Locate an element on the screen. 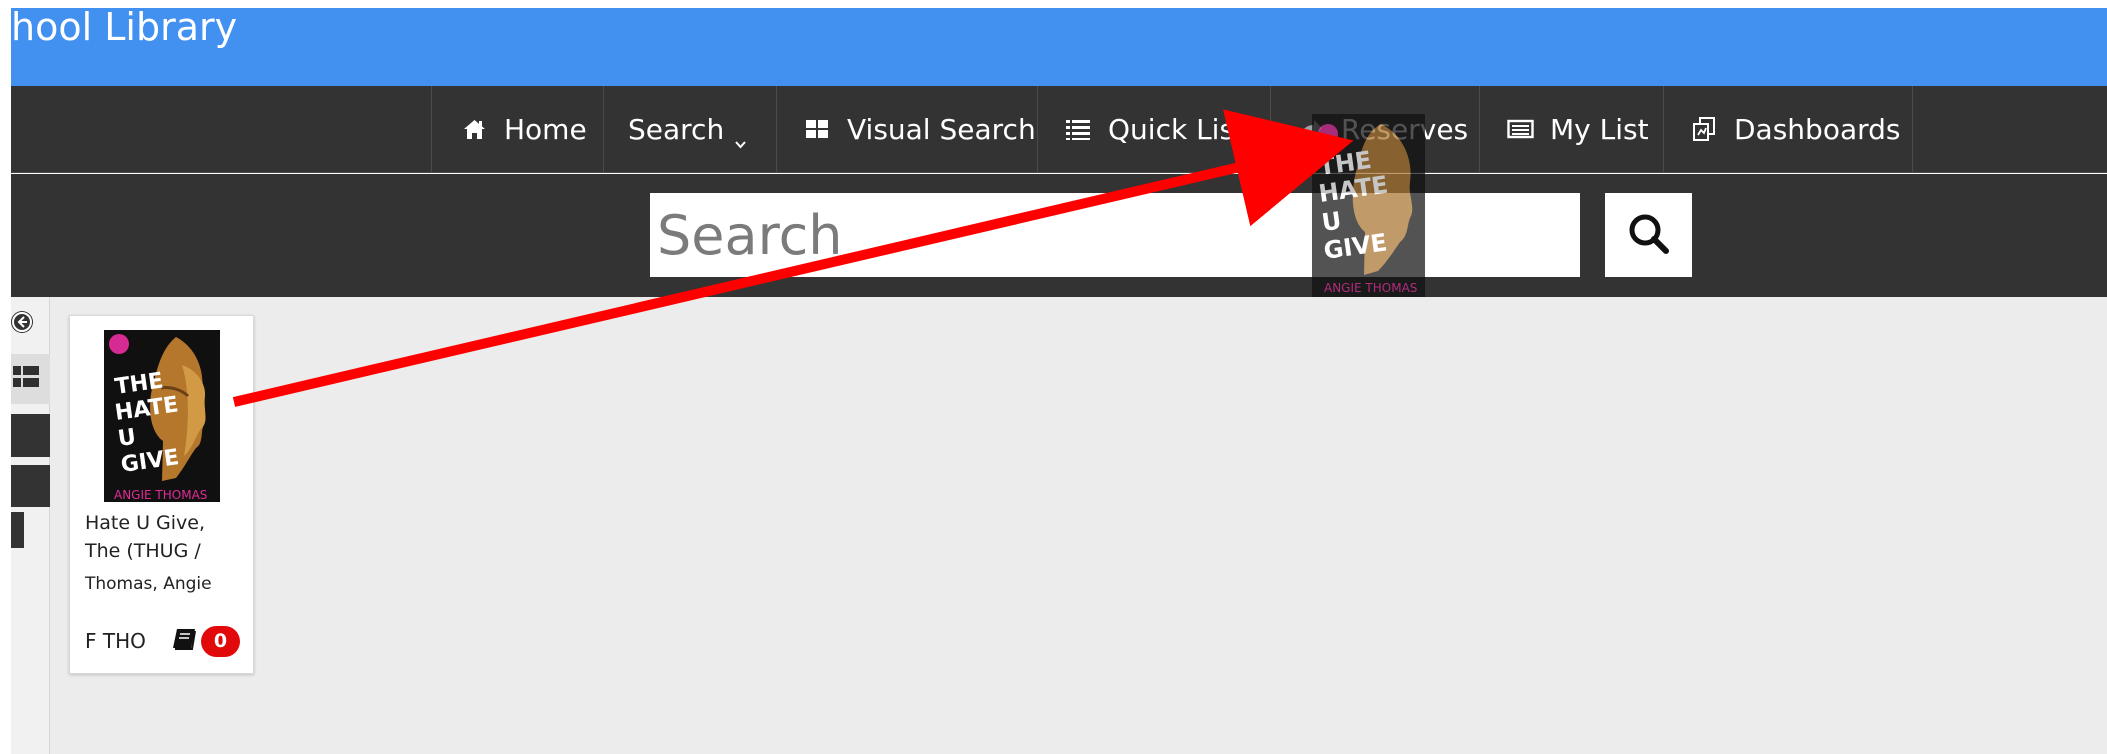  nav-dashboards-label: Dashboards is located at coordinates (1817, 129).